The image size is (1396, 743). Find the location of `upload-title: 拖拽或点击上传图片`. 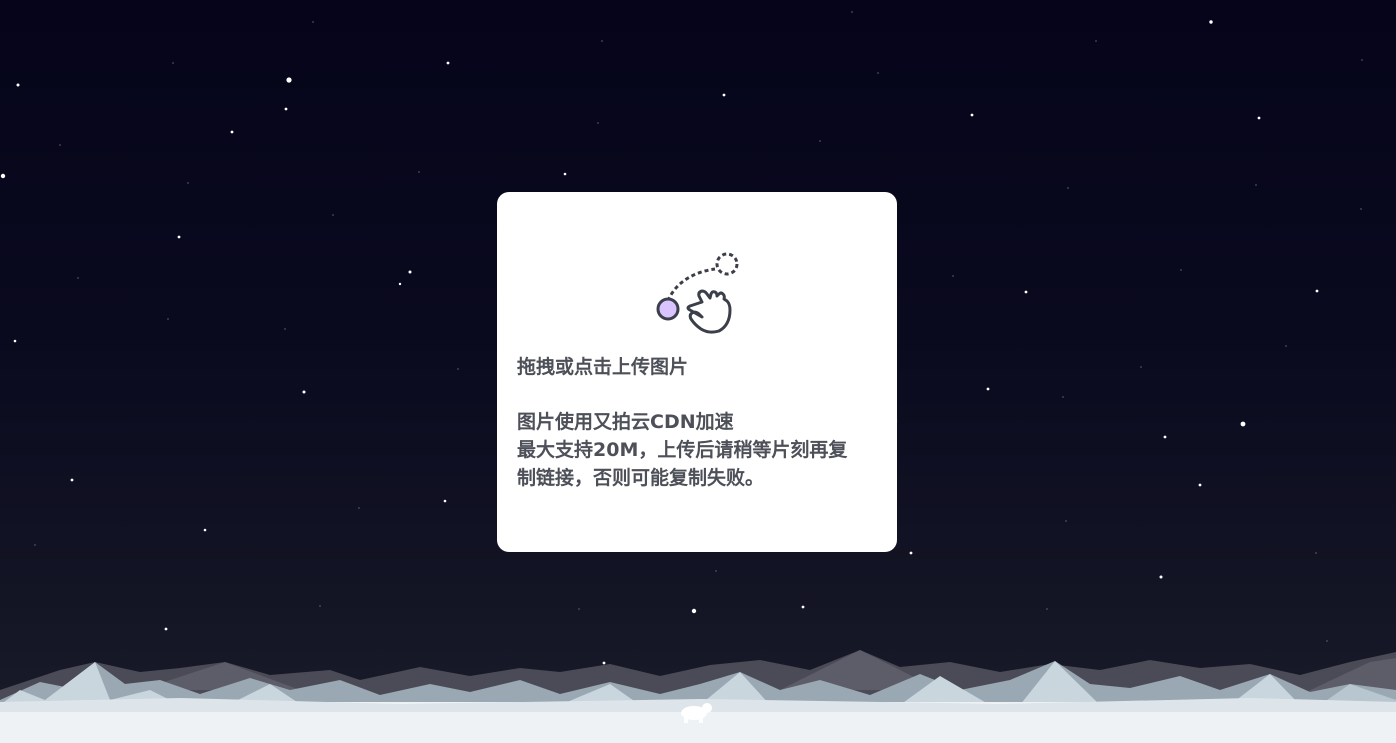

upload-title: 拖拽或点击上传图片 is located at coordinates (603, 367).